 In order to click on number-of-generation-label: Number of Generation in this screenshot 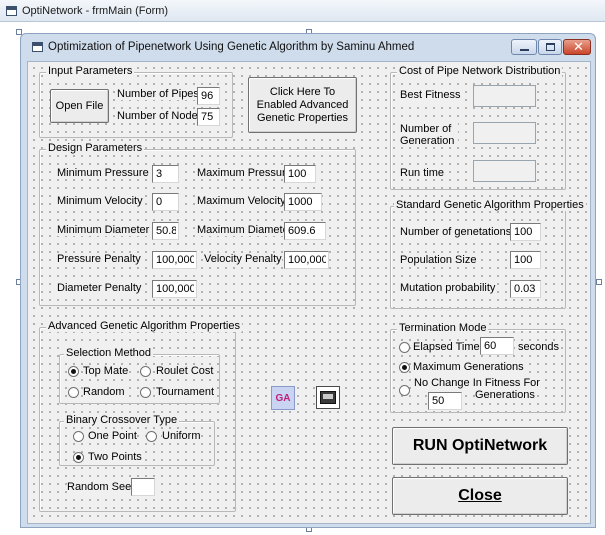, I will do `click(429, 135)`.